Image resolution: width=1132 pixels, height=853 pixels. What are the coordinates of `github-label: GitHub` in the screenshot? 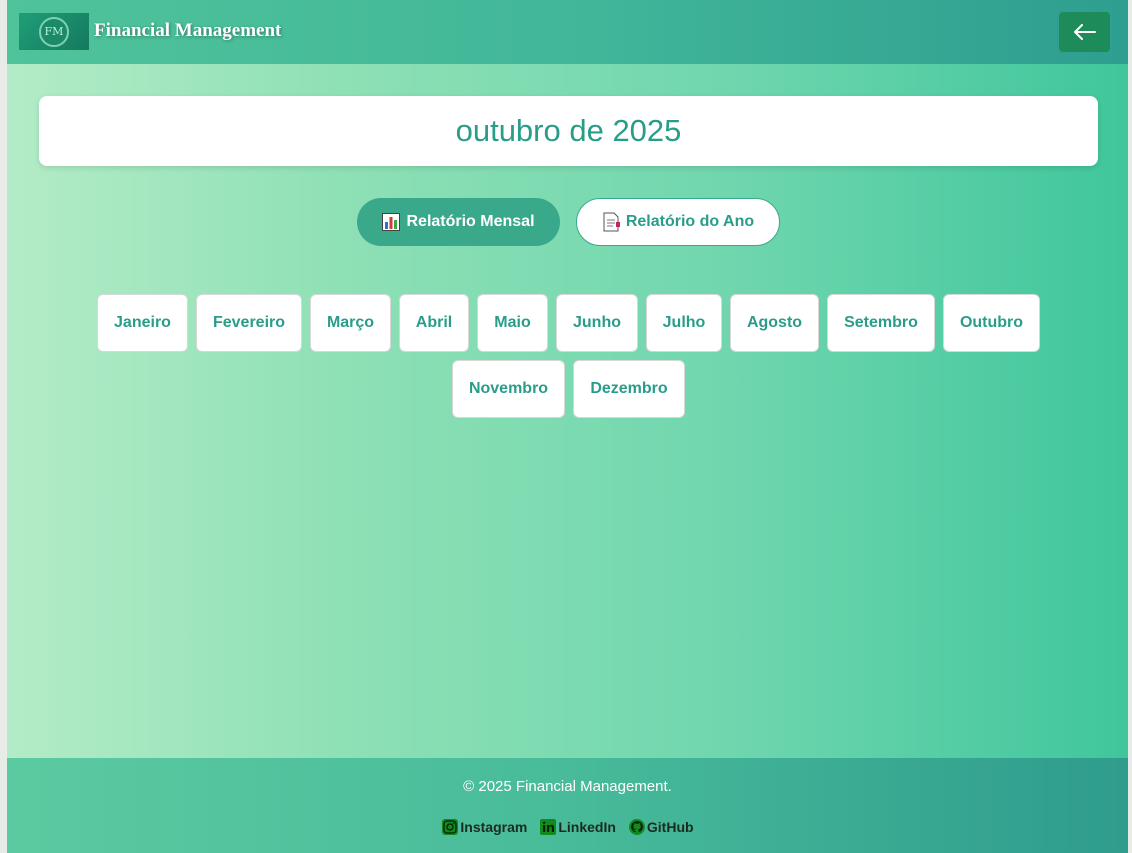 It's located at (670, 827).